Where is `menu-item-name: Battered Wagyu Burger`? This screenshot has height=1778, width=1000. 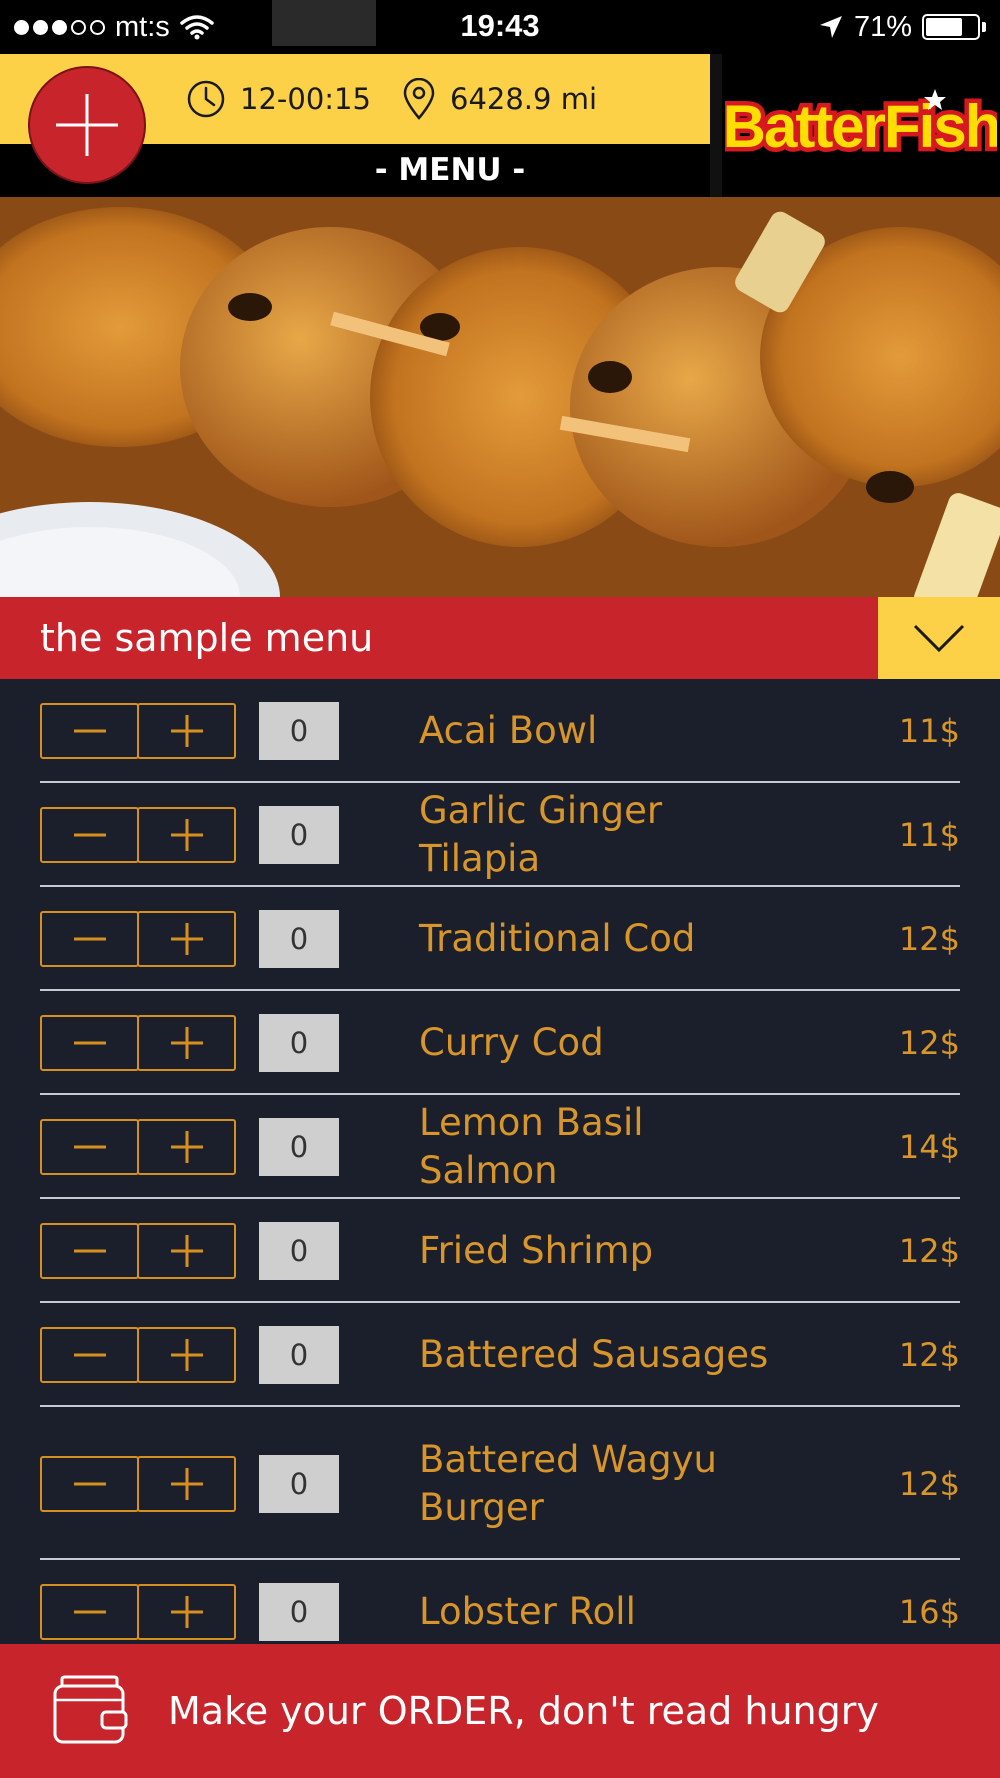
menu-item-name: Battered Wagyu Burger is located at coordinates (568, 1483).